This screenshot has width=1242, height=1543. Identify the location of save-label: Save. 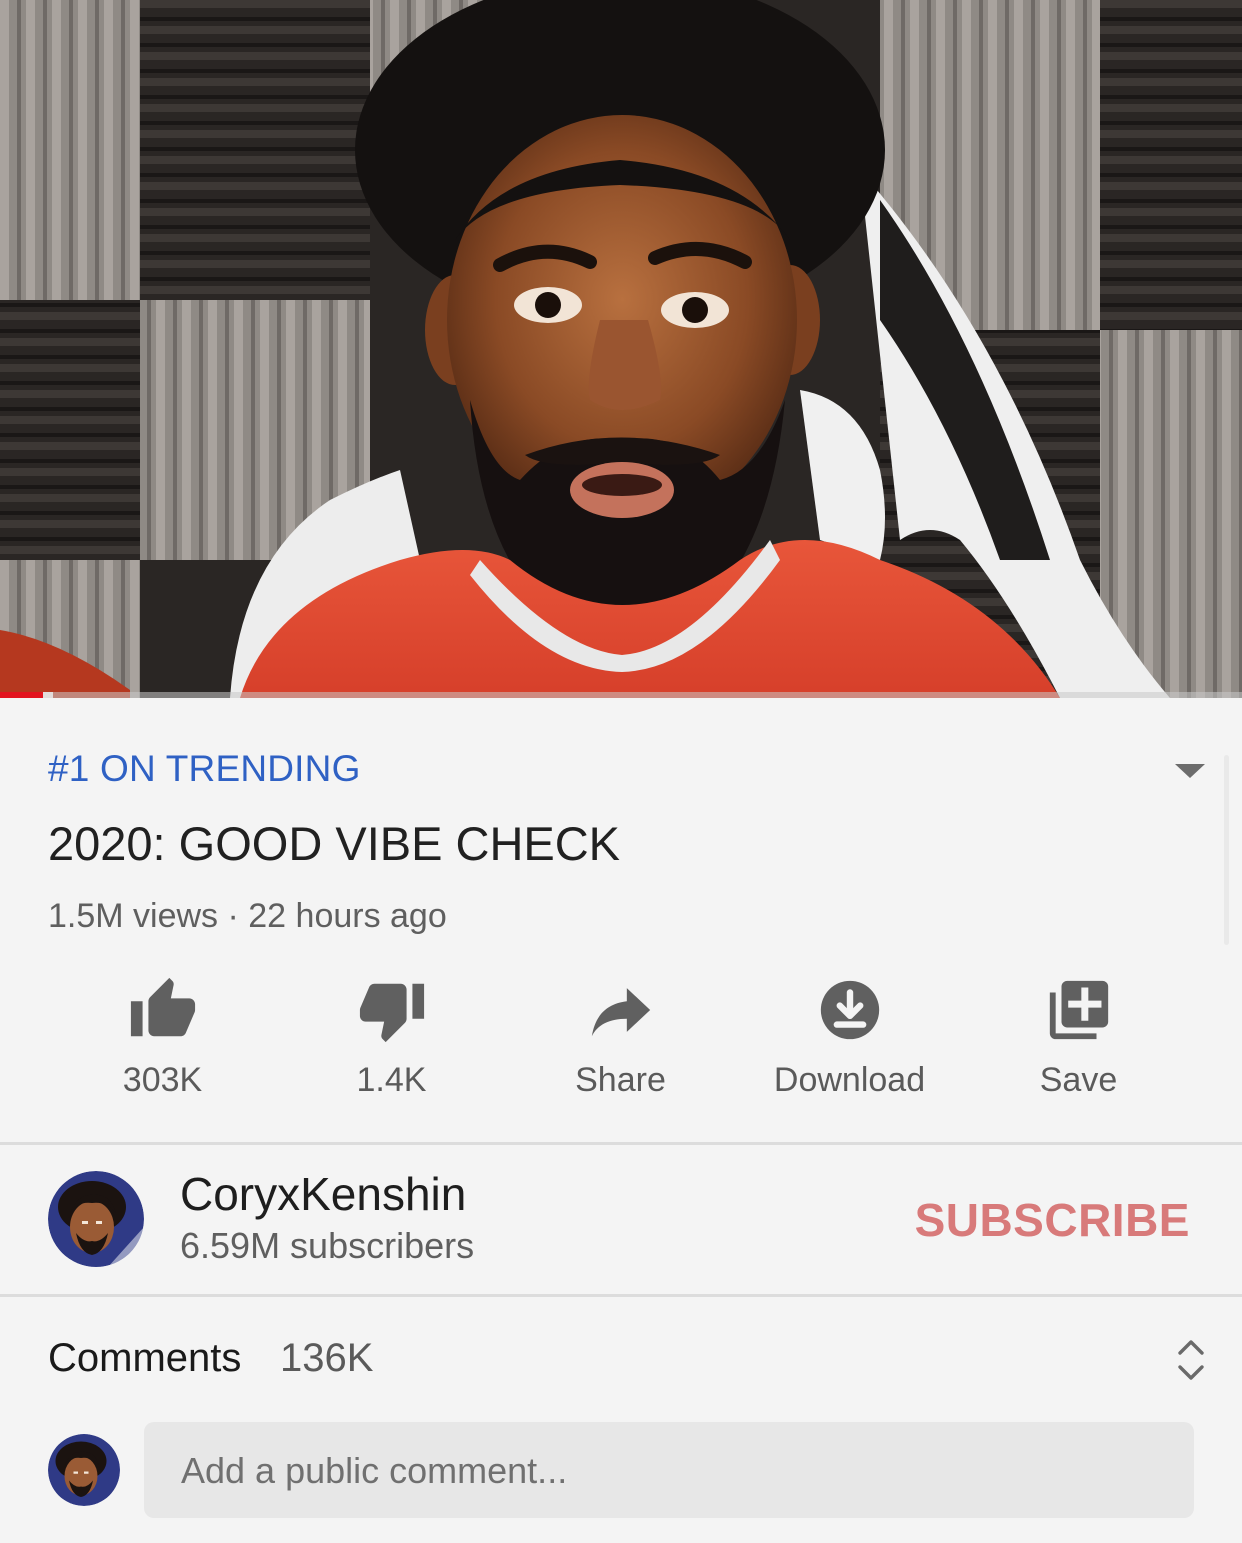
(1078, 1080).